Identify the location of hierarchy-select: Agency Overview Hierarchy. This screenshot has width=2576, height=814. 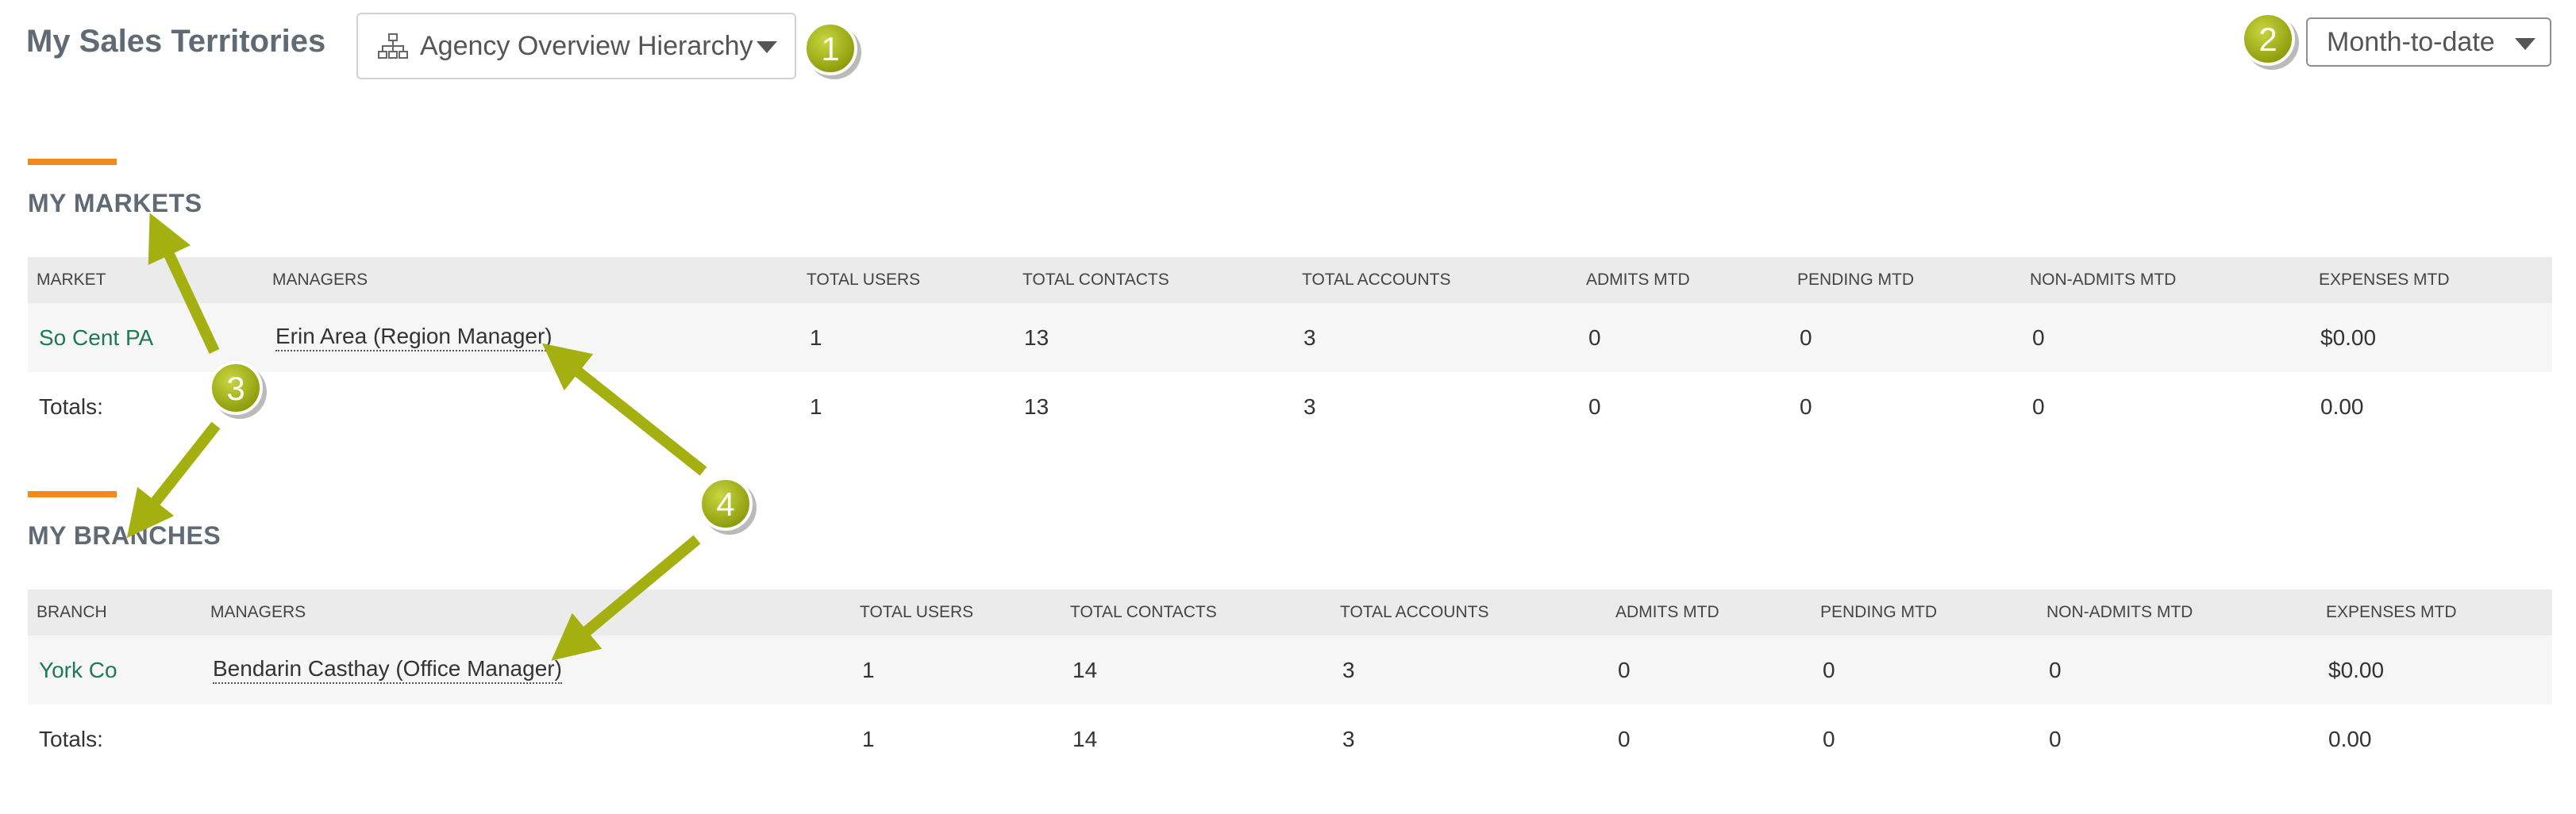
(576, 46).